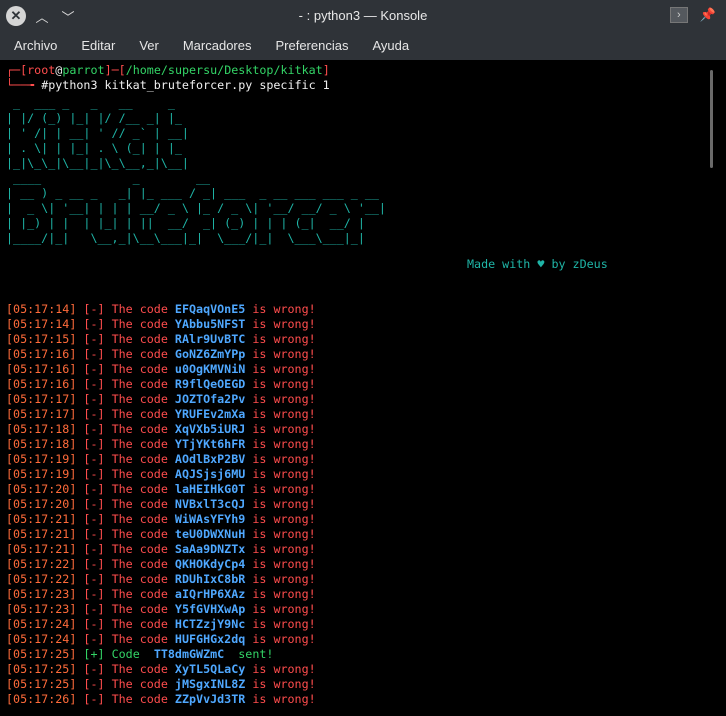  What do you see at coordinates (41, 414) in the screenshot?
I see `log-timestamp: [05:17:17]` at bounding box center [41, 414].